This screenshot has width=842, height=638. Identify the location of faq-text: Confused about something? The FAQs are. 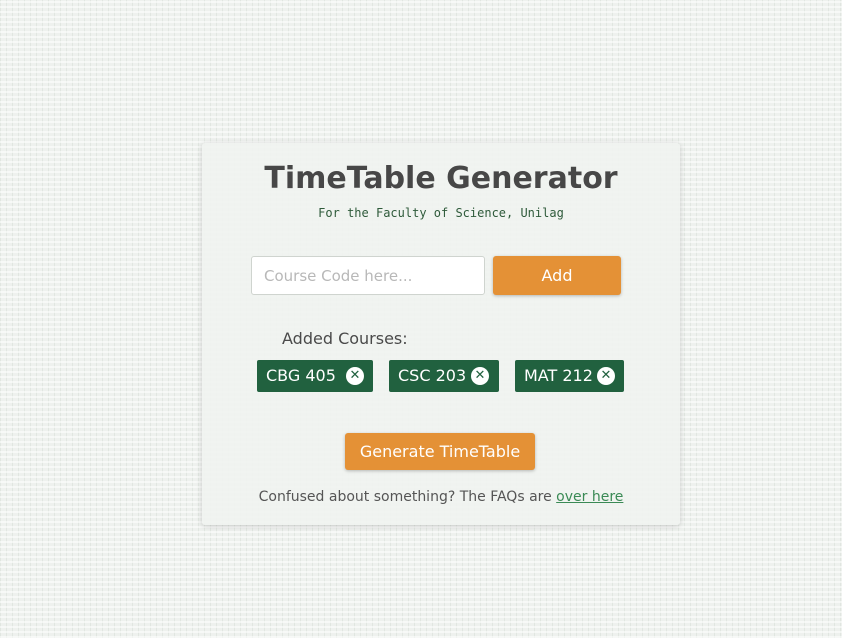
(407, 497).